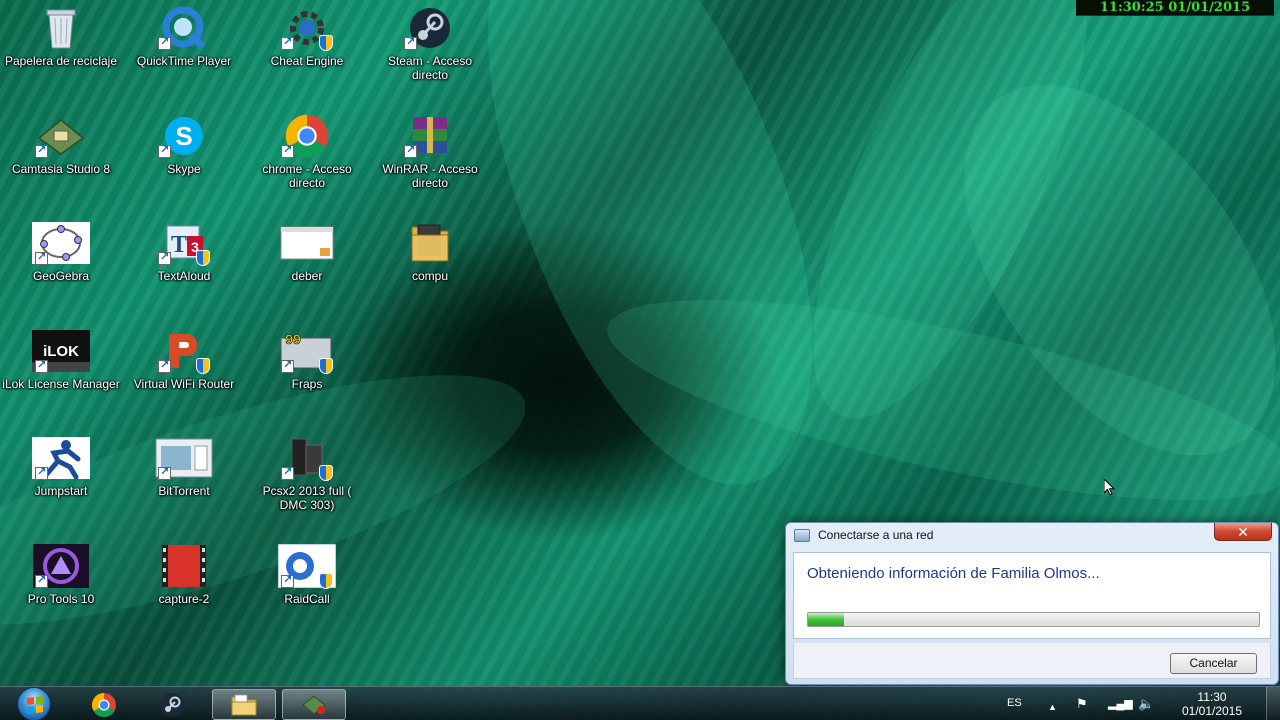  What do you see at coordinates (61, 491) in the screenshot?
I see `desktop-icon-label: Jumpstart` at bounding box center [61, 491].